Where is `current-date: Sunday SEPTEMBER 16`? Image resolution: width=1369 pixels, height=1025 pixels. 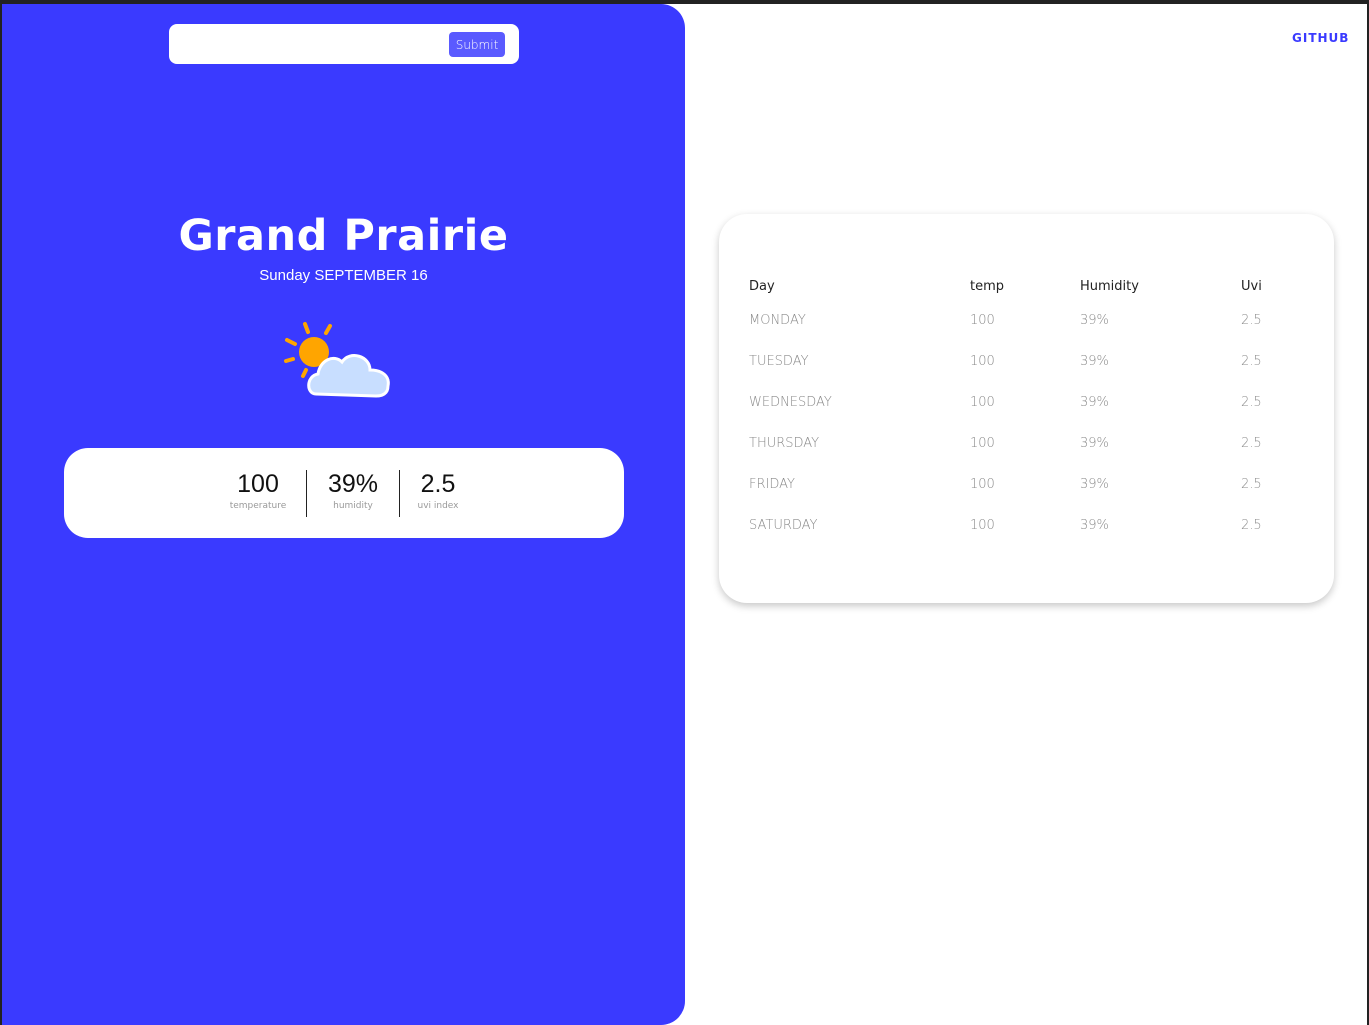 current-date: Sunday SEPTEMBER 16 is located at coordinates (343, 275).